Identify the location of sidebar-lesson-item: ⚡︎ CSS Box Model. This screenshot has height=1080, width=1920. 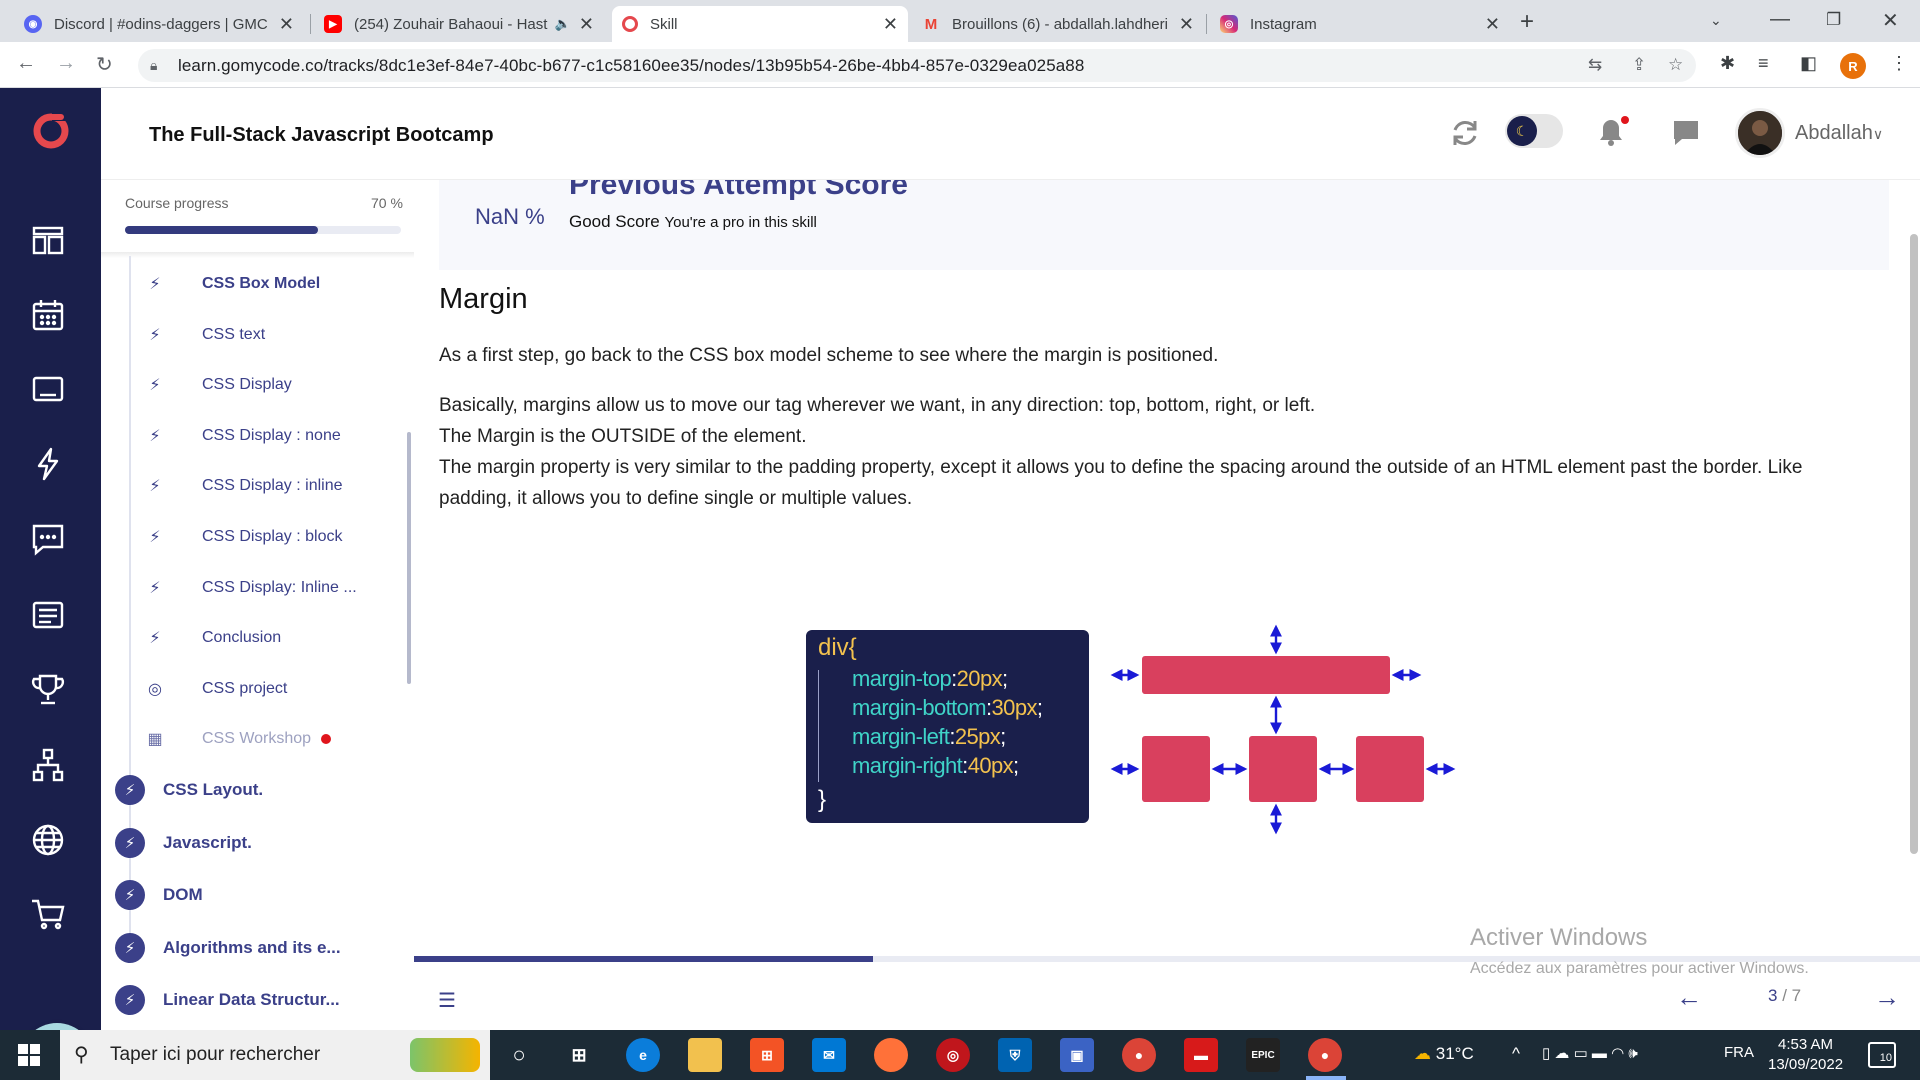
(232, 284).